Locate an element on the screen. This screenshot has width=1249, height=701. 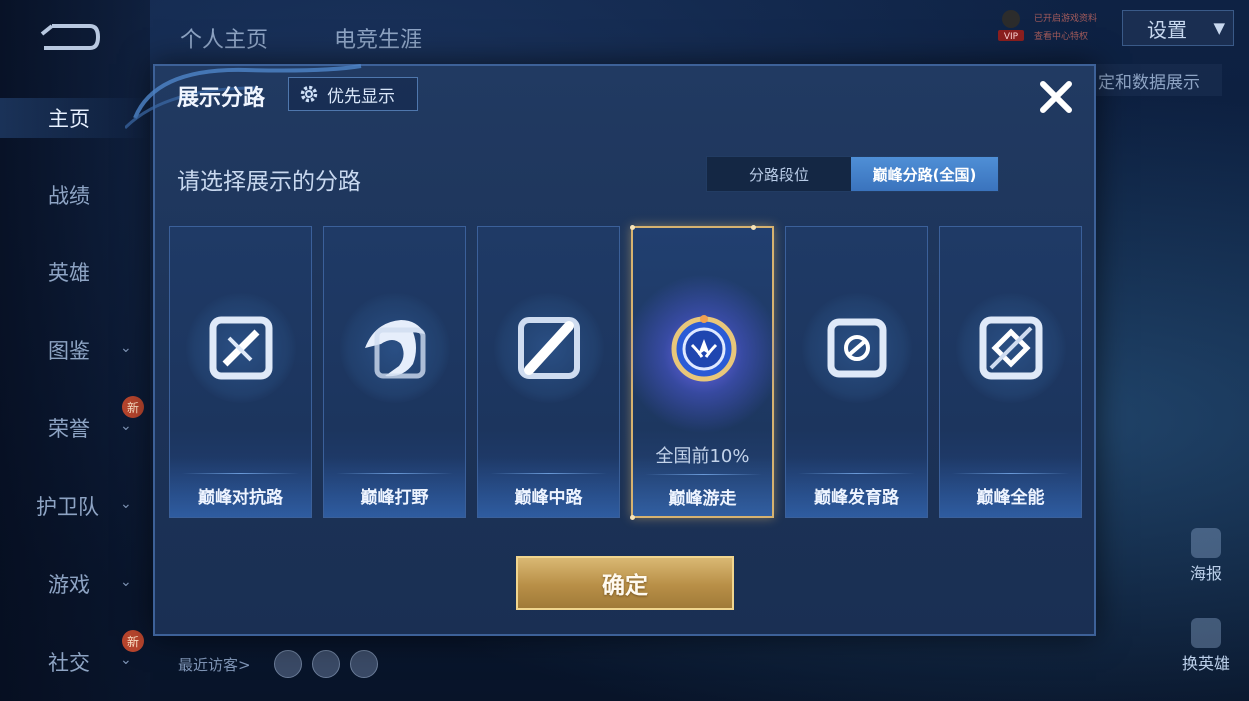
sidebar-item: 战绩 is located at coordinates (75, 195).